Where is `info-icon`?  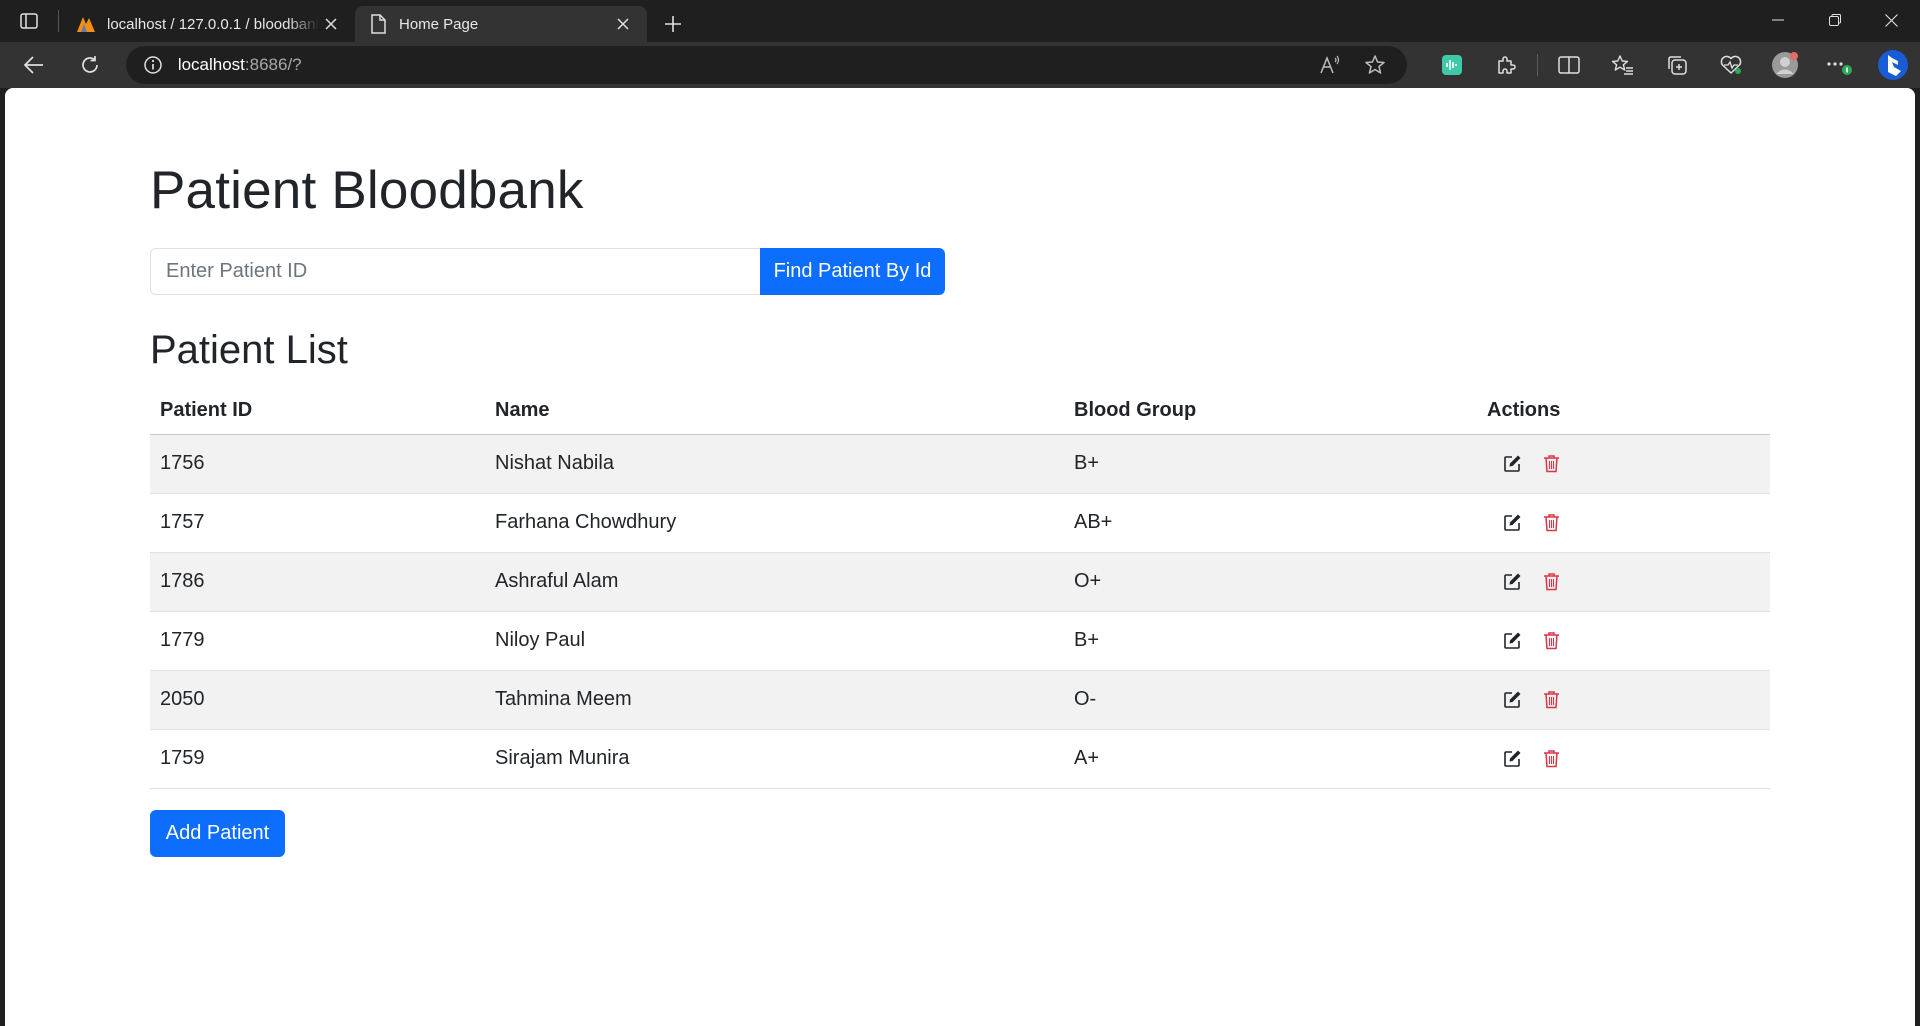
info-icon is located at coordinates (153, 65).